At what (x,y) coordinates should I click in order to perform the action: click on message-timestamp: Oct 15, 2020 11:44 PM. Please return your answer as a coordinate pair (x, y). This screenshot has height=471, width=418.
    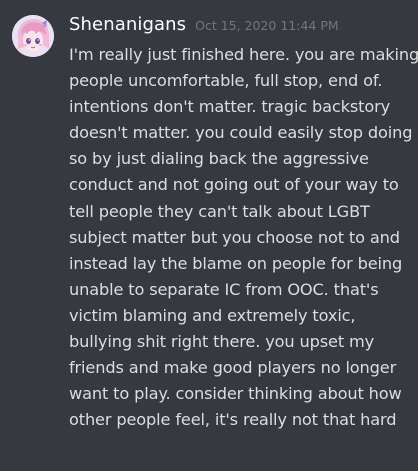
    Looking at the image, I should click on (267, 25).